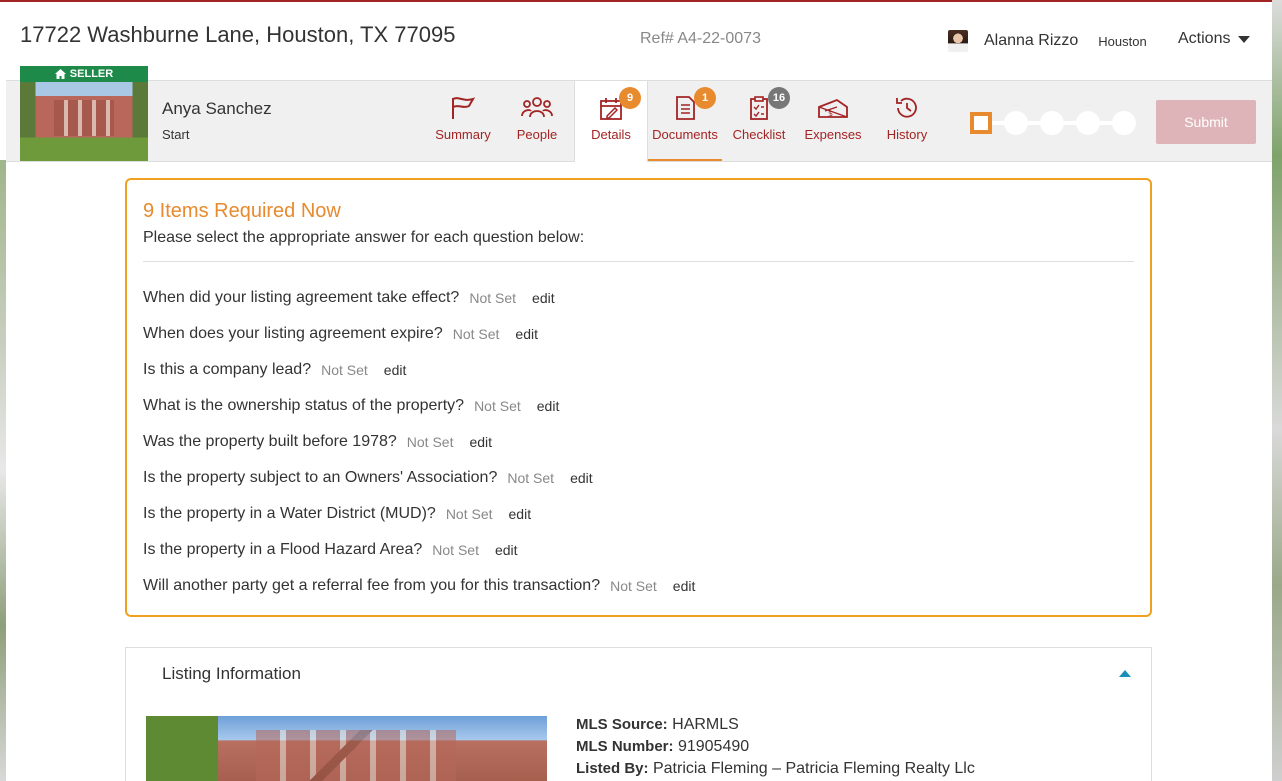 Image resolution: width=1282 pixels, height=781 pixels. Describe the element at coordinates (630, 98) in the screenshot. I see `details-count-badge: 9` at that location.